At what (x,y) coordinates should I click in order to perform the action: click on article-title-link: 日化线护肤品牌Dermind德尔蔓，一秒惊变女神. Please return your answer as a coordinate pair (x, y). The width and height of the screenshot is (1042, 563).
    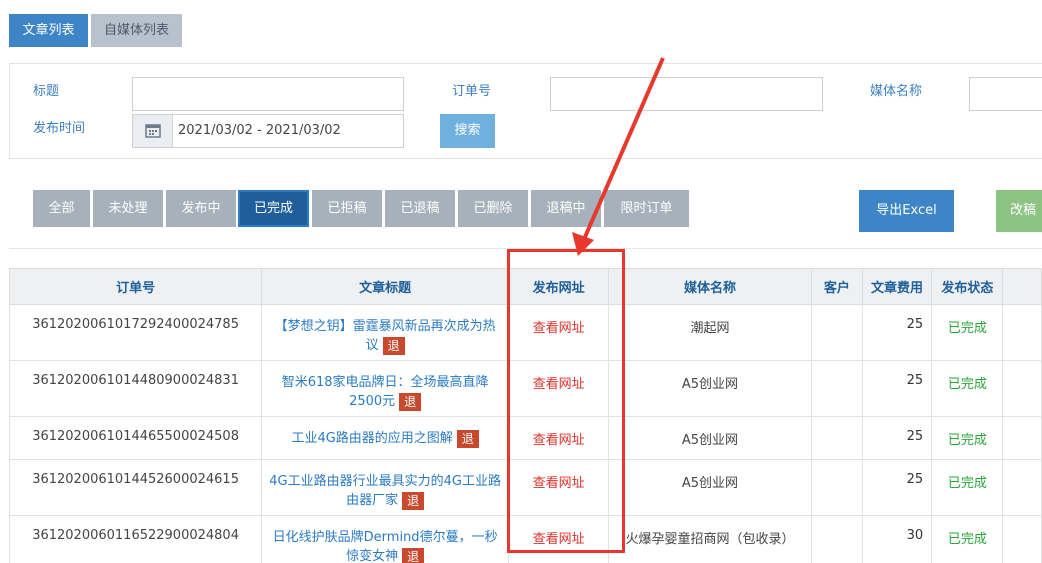
    Looking at the image, I should click on (385, 546).